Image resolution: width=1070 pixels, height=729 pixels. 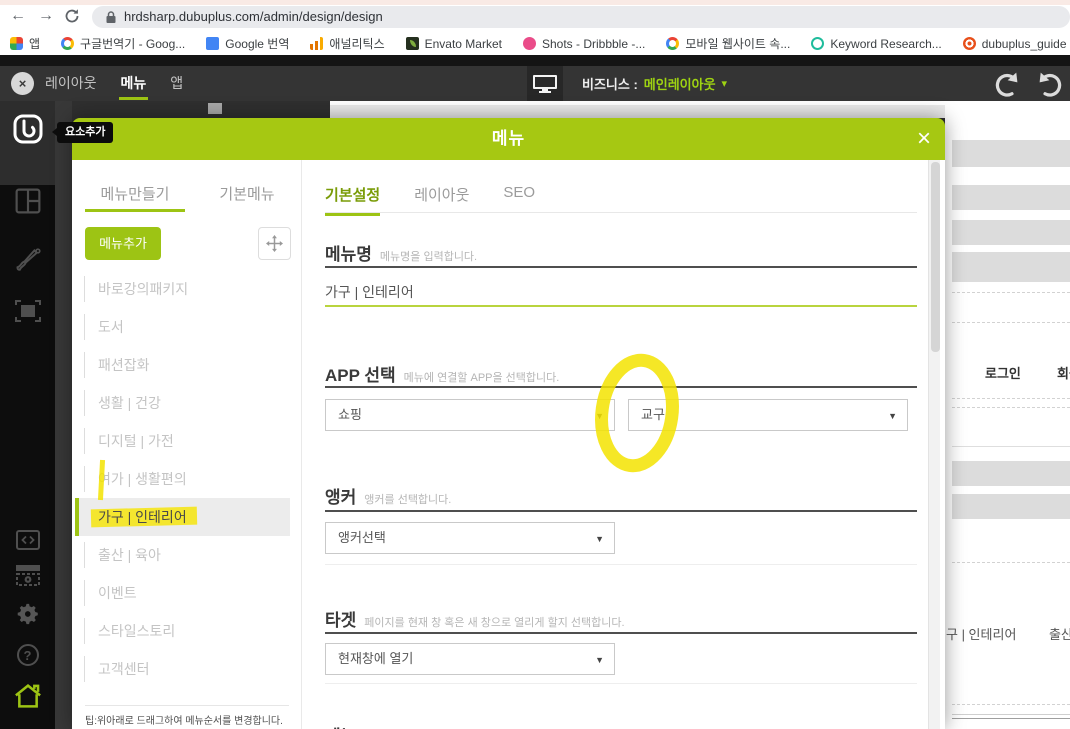 What do you see at coordinates (117, 593) in the screenshot?
I see `menu-category-label: 이벤트` at bounding box center [117, 593].